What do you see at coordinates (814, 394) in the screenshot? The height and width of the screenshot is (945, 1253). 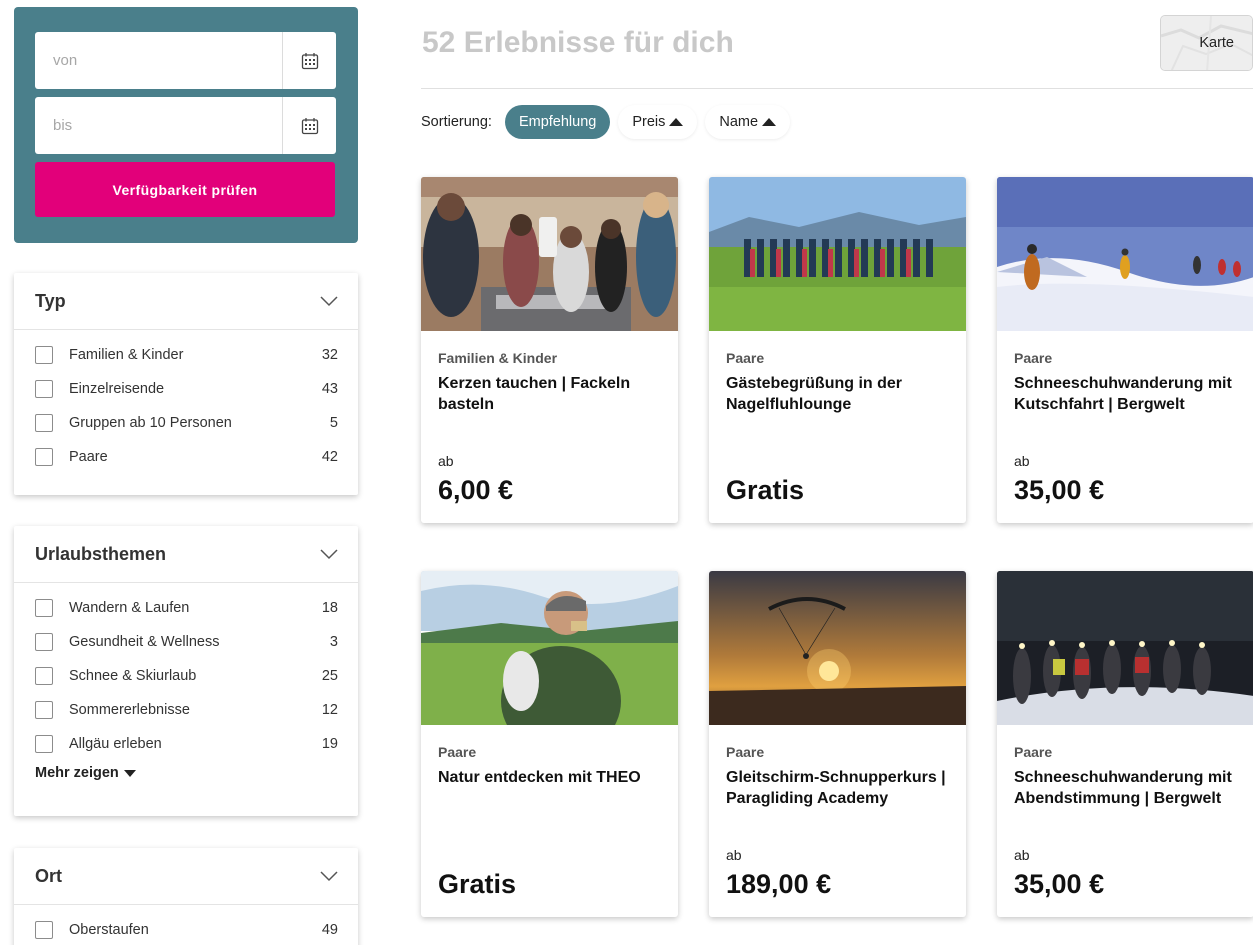 I see `experience-title: Gästebegrüßung in der Nagelfluhlounge` at bounding box center [814, 394].